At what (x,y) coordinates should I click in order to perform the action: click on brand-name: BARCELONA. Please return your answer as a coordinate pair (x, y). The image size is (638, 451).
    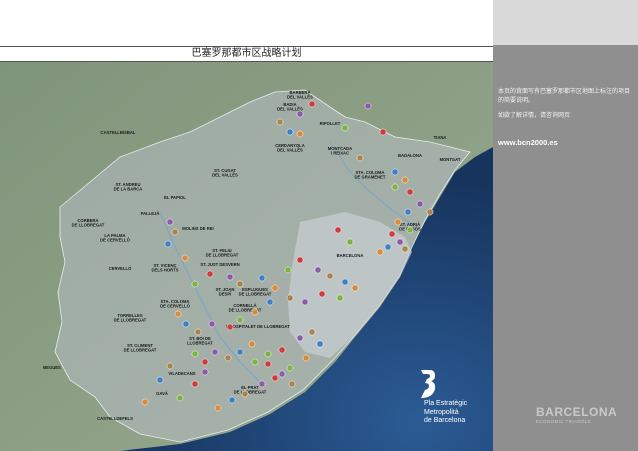
    Looking at the image, I should click on (577, 412).